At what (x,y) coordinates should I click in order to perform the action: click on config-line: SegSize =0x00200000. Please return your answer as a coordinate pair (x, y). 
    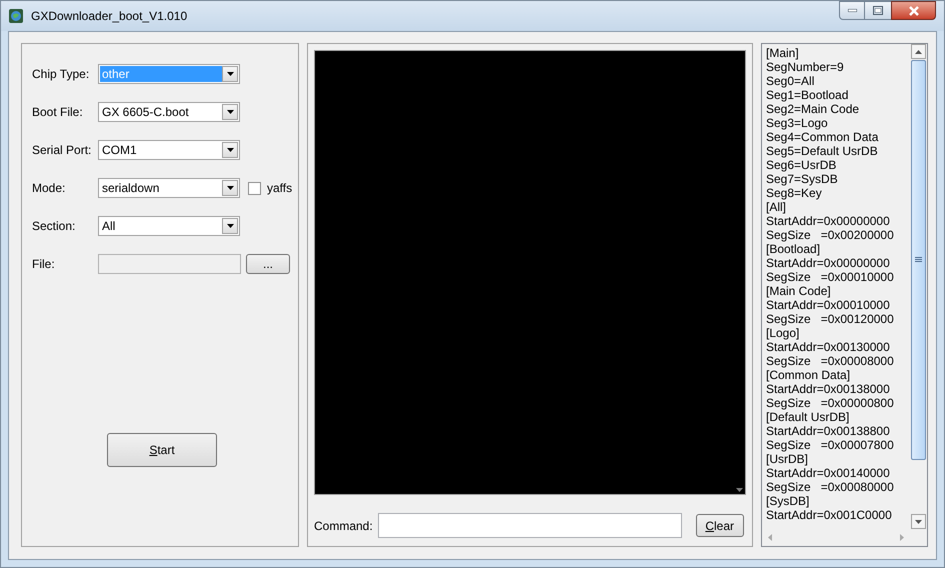
    Looking at the image, I should click on (830, 235).